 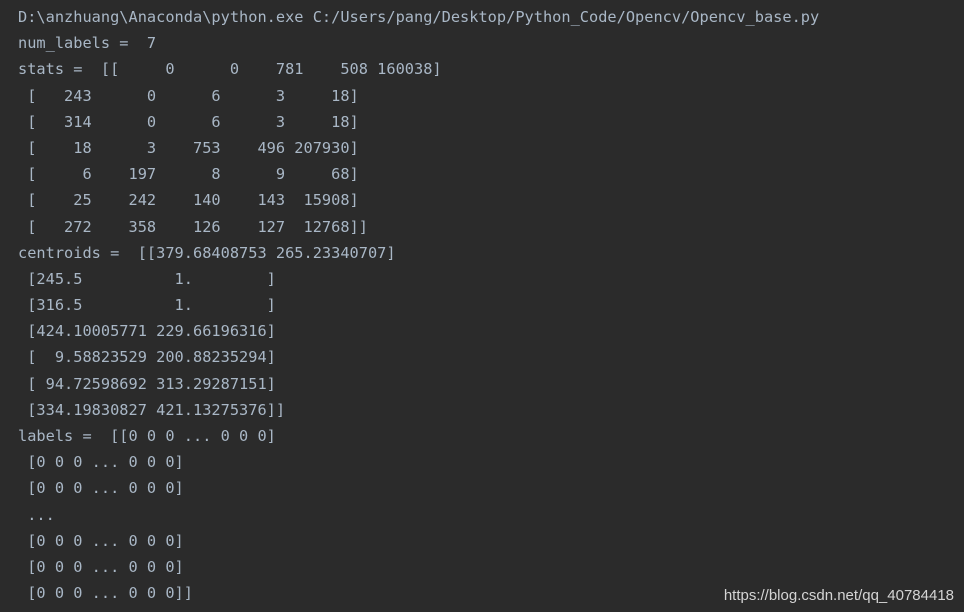 I want to click on console-line-centroids: centroids = [[379.68408753 265.23340707], so click(x=207, y=252).